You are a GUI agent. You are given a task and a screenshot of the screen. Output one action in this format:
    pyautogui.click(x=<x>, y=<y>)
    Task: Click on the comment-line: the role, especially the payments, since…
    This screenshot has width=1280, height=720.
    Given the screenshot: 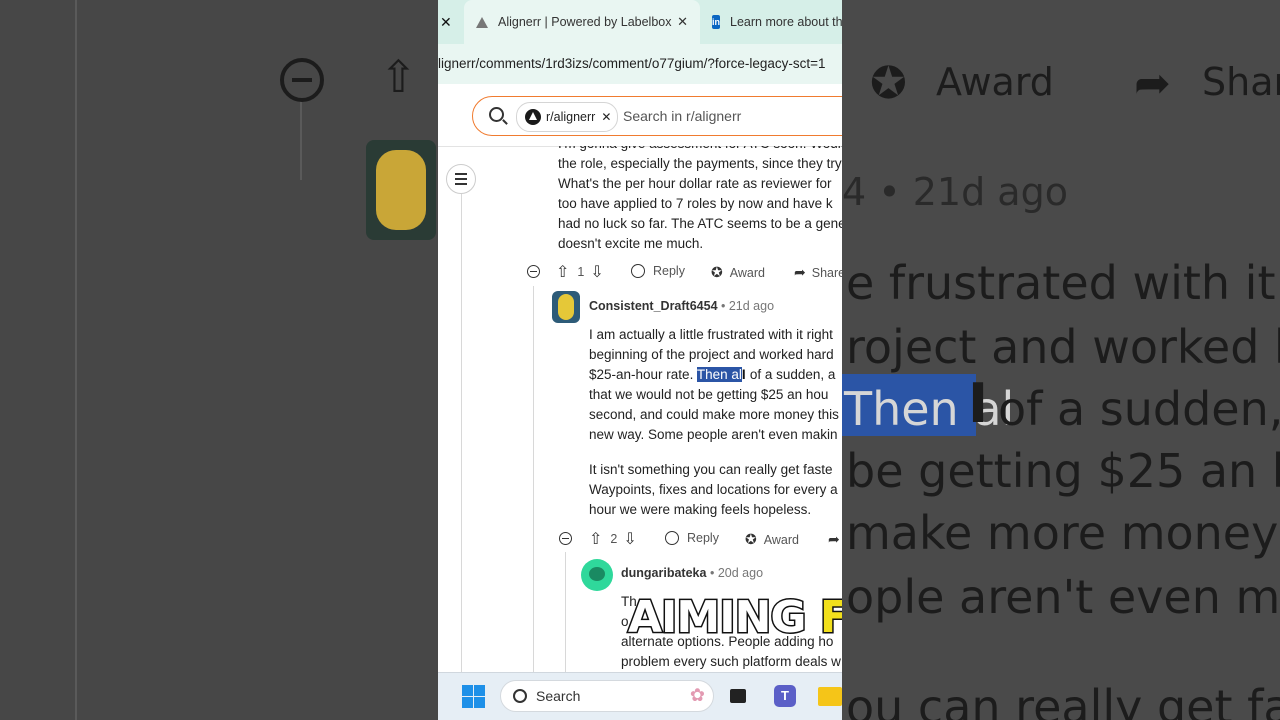 What is the action you would take?
    pyautogui.click(x=700, y=163)
    